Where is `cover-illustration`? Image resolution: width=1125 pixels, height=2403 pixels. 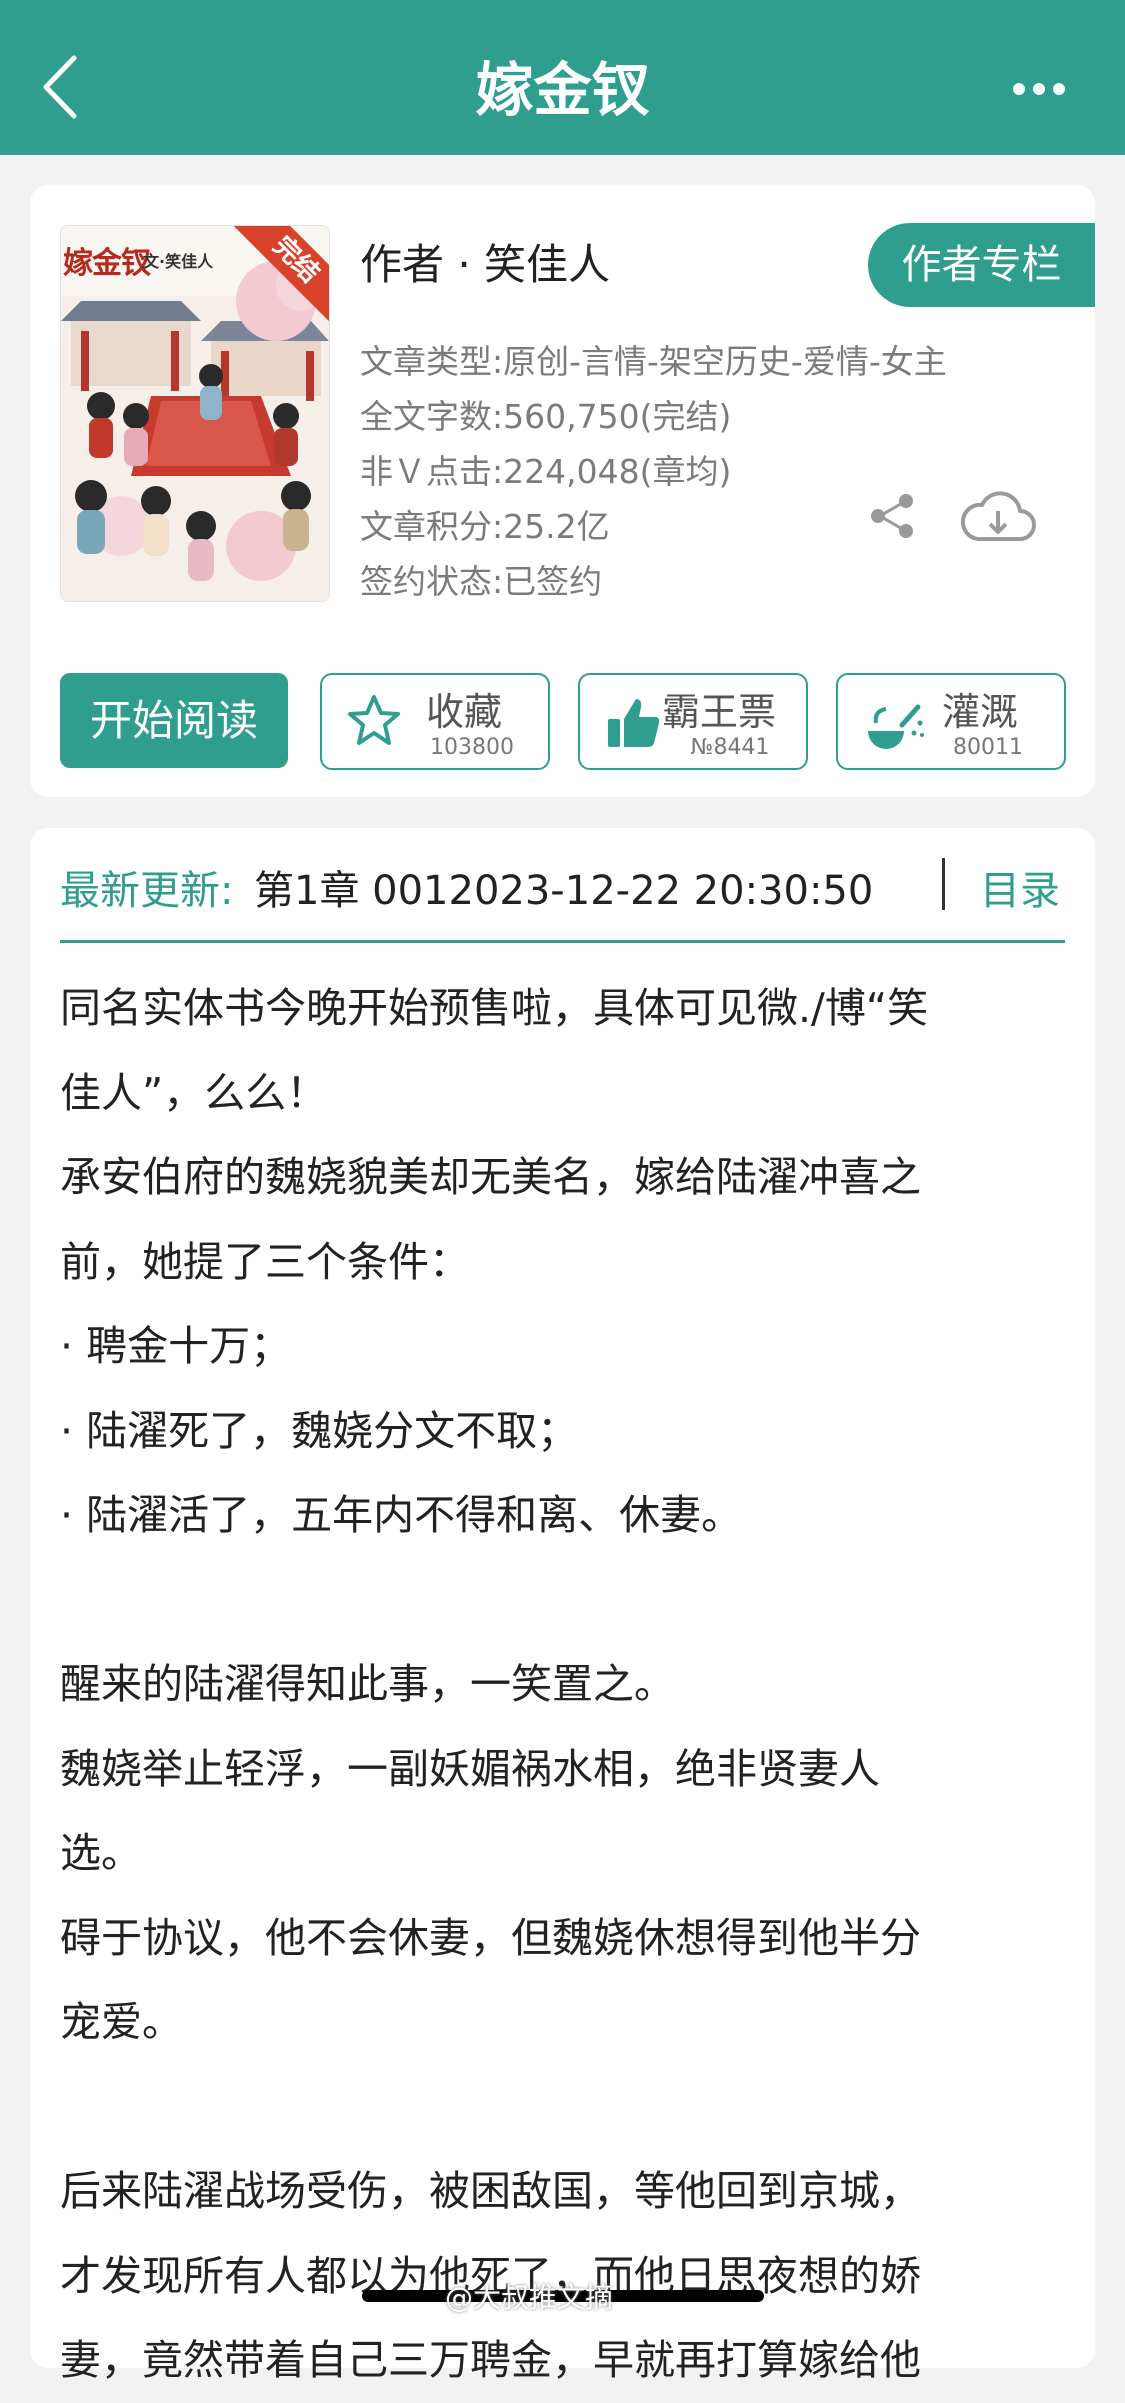
cover-illustration is located at coordinates (195, 413).